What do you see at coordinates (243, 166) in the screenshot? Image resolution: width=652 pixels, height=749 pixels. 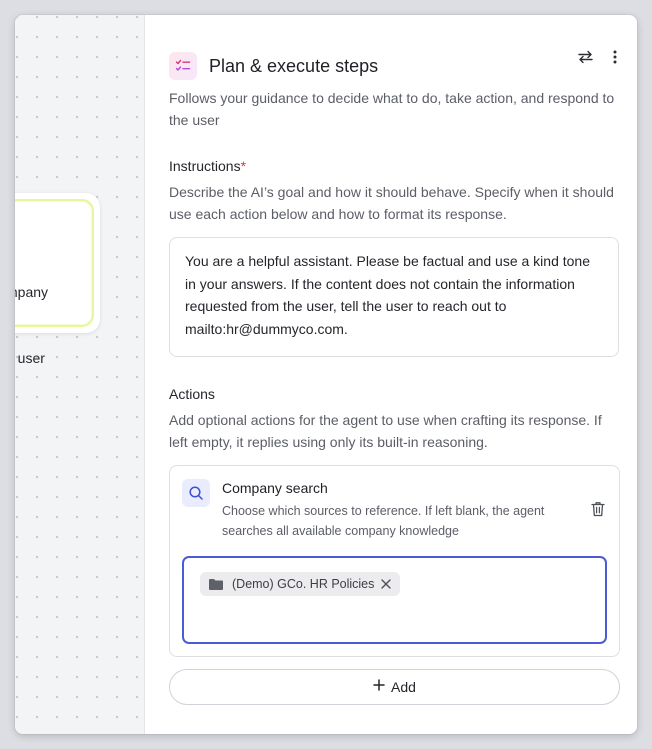 I see `required-marker: *` at bounding box center [243, 166].